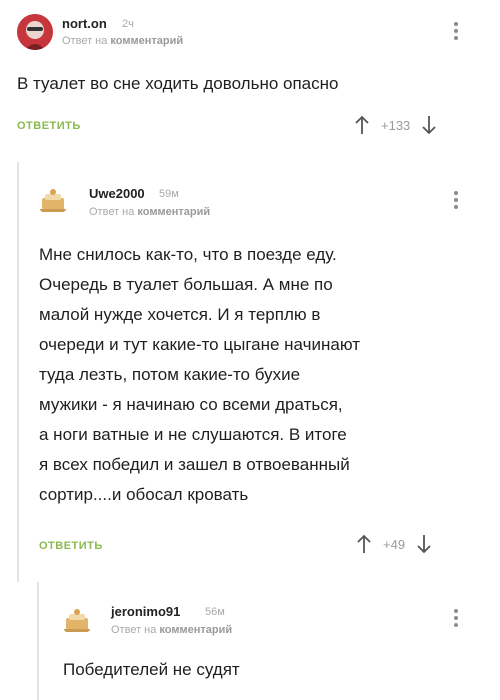  I want to click on comment-text: Победителей не судят, so click(151, 669).